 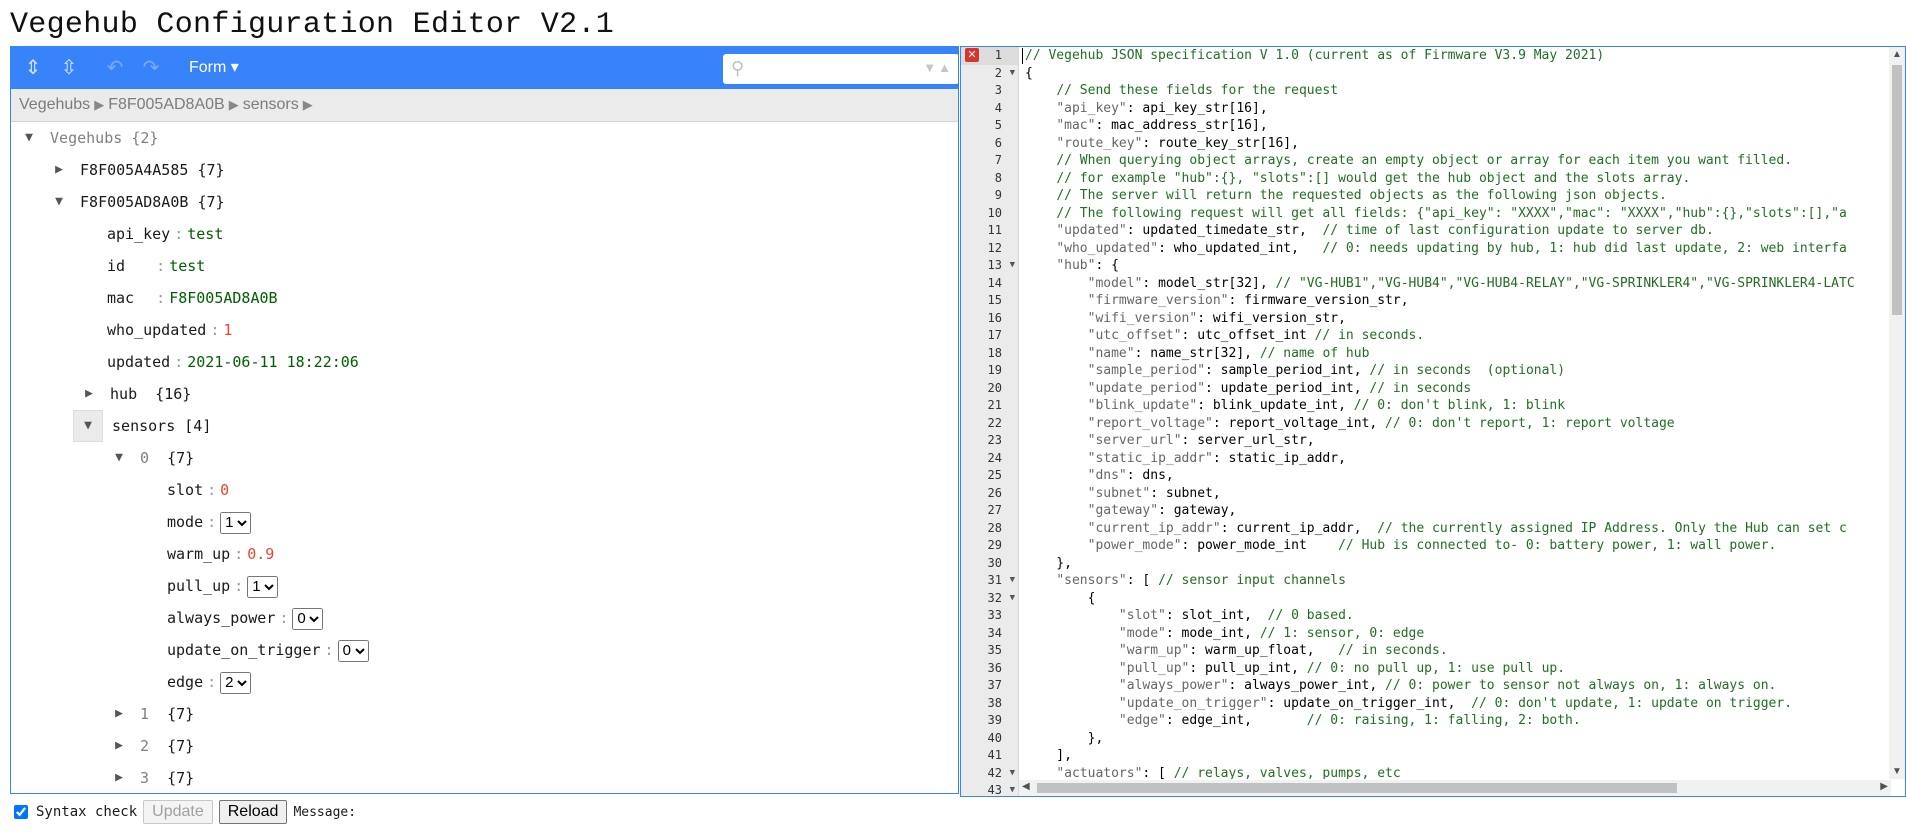 What do you see at coordinates (135, 170) in the screenshot?
I see `tree-node-hub-a: ▶ F8F005A4A585 {7}` at bounding box center [135, 170].